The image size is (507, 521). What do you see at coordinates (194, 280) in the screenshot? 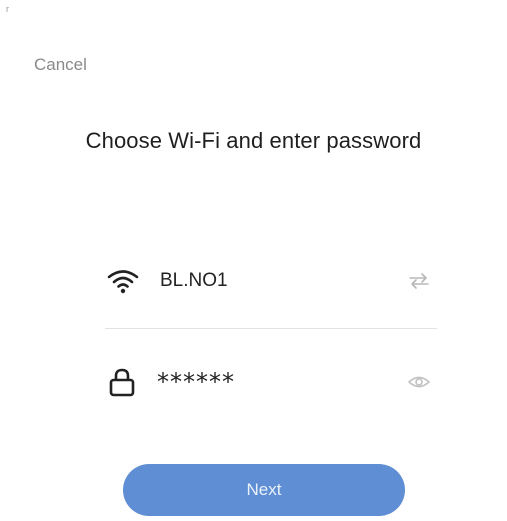
I see `wifi-ssid-label: BL.NO1` at bounding box center [194, 280].